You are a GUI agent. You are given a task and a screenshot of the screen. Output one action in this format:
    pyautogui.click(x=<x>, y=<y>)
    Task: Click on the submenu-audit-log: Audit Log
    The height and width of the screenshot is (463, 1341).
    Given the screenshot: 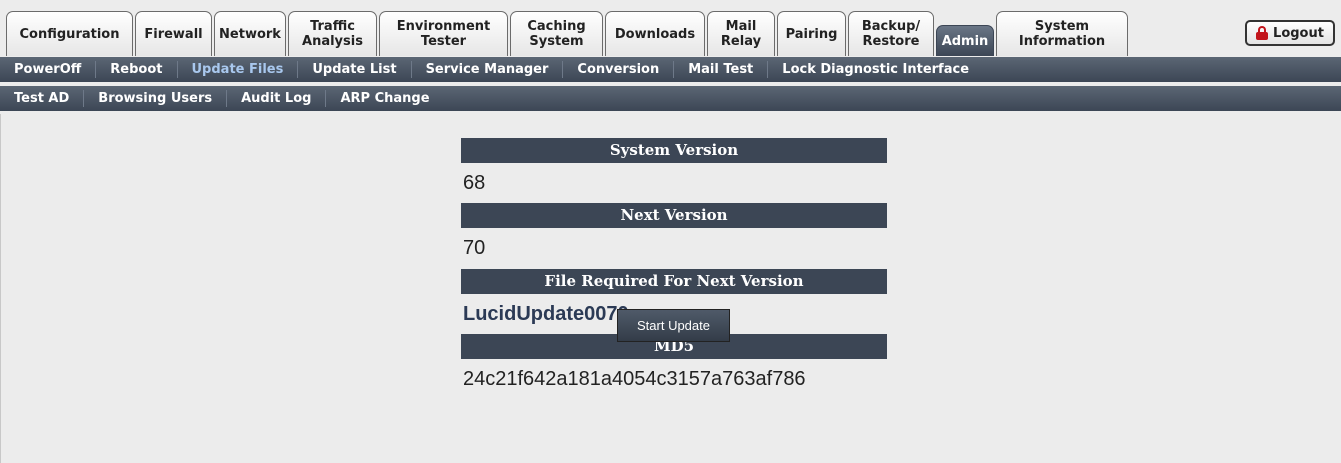 What is the action you would take?
    pyautogui.click(x=277, y=98)
    